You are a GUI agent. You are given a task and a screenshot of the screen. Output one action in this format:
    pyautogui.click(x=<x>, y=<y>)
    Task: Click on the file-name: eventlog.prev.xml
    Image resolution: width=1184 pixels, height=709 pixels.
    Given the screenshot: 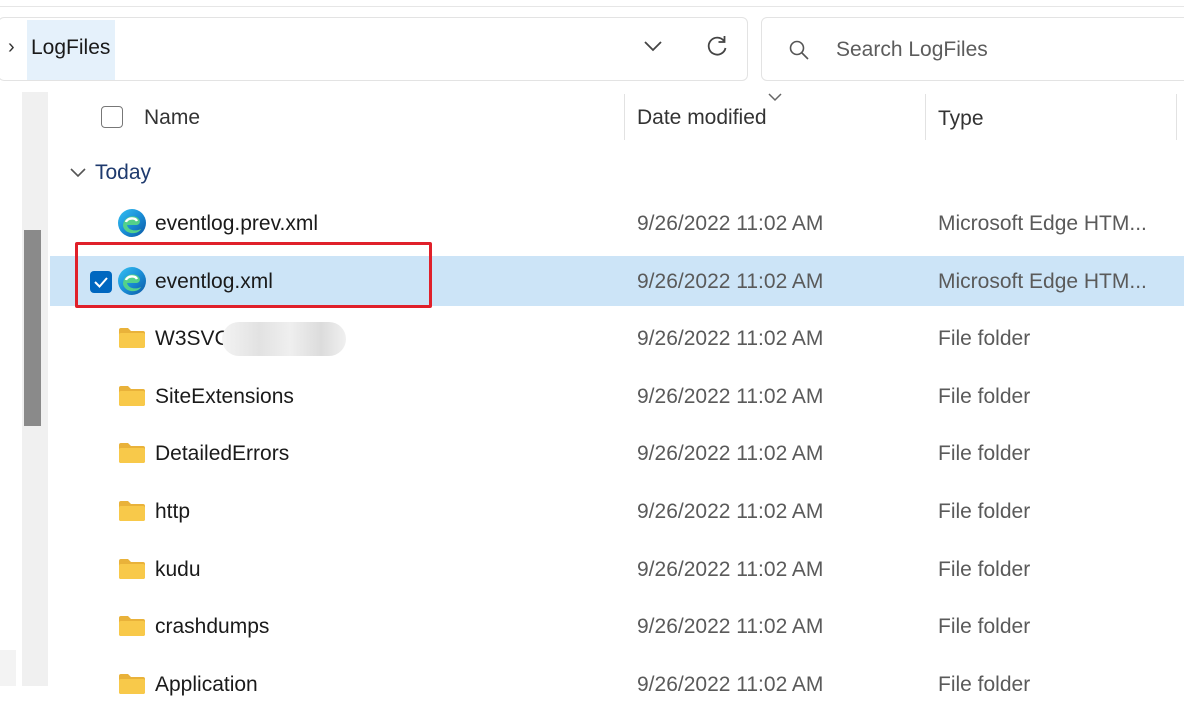 What is the action you would take?
    pyautogui.click(x=236, y=224)
    